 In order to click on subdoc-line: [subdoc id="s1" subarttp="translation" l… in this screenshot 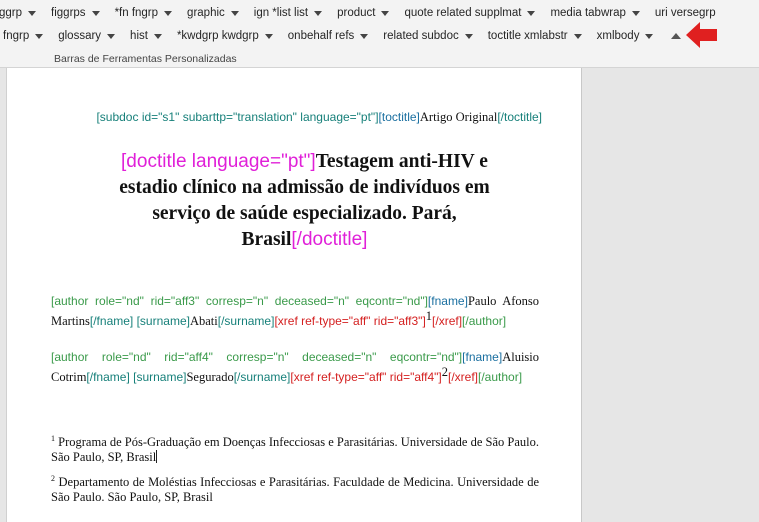, I will do `click(304, 117)`.